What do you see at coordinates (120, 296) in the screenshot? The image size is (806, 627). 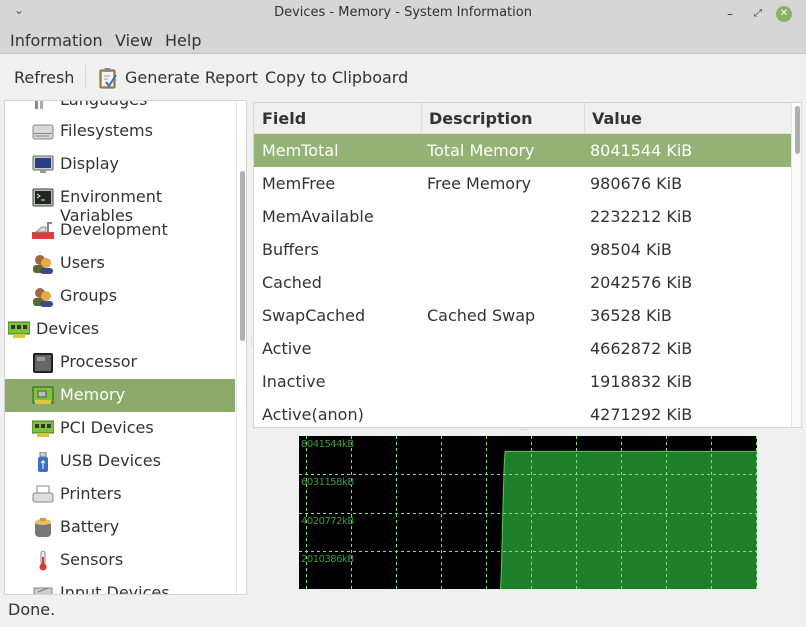 I see `sidebar-item-groups: Groups` at bounding box center [120, 296].